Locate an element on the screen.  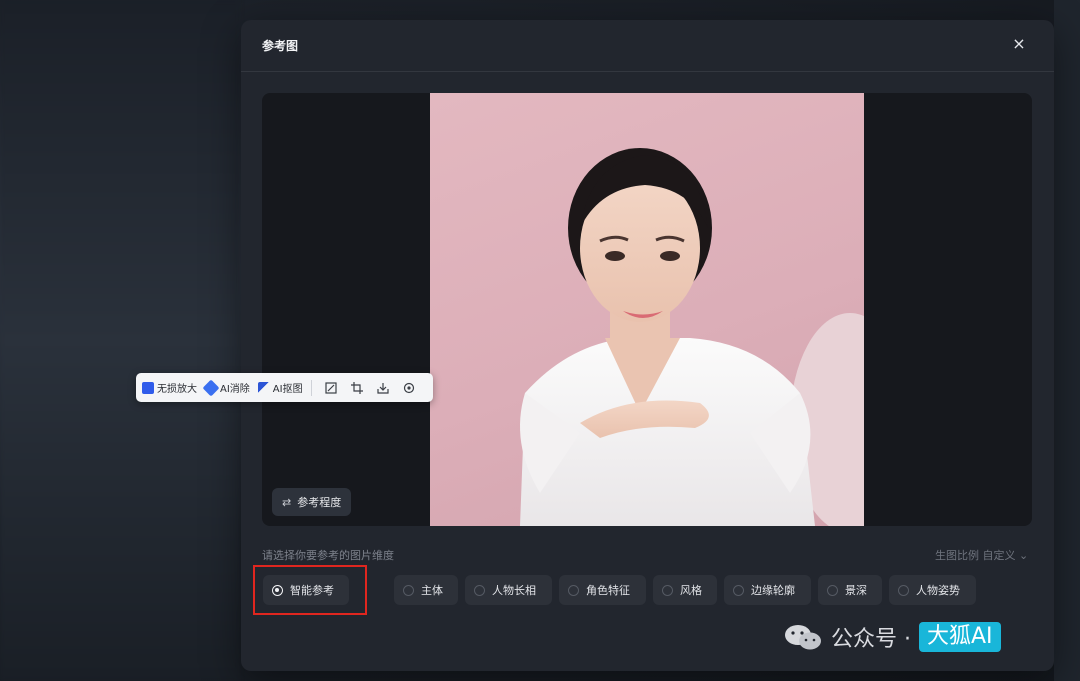
option-label: 风格 is located at coordinates (691, 590).